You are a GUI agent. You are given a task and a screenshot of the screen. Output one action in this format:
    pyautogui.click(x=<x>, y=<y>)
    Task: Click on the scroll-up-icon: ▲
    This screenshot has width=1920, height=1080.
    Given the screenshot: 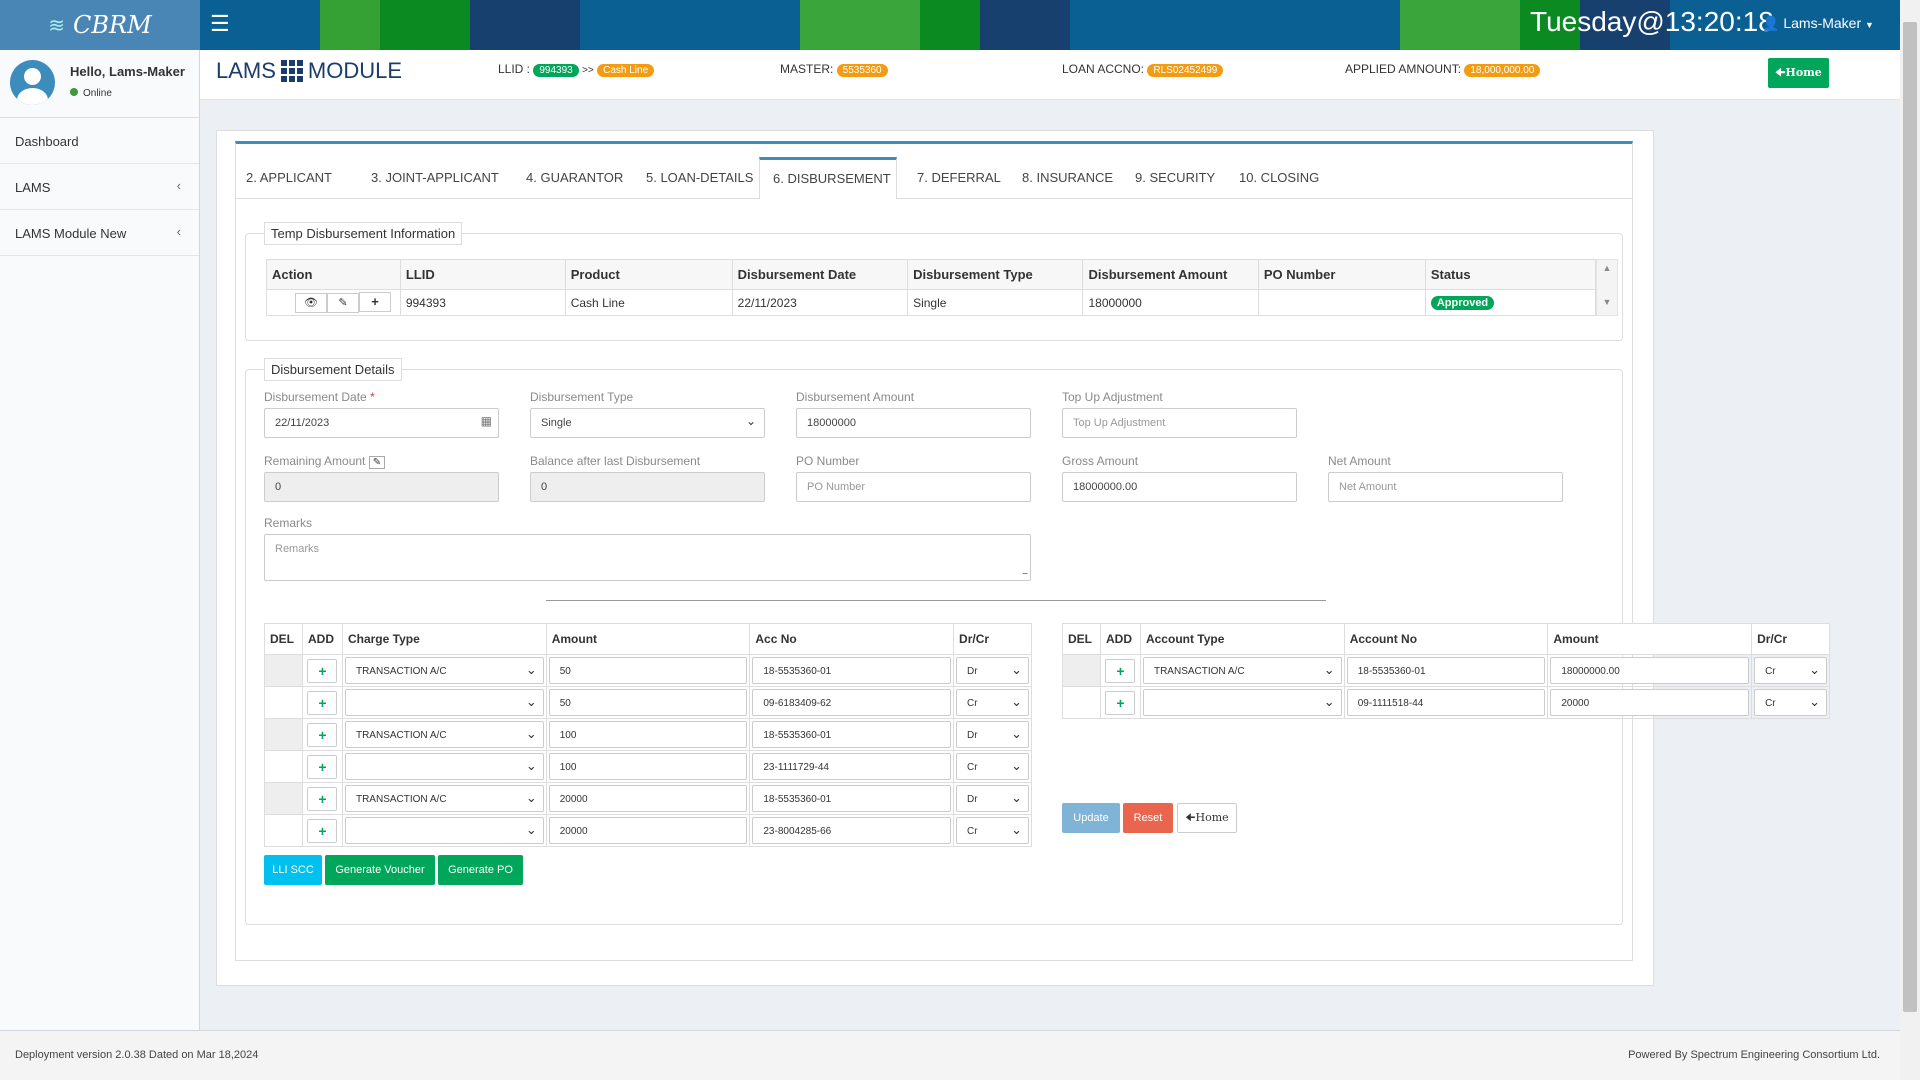 What is the action you would take?
    pyautogui.click(x=1607, y=268)
    